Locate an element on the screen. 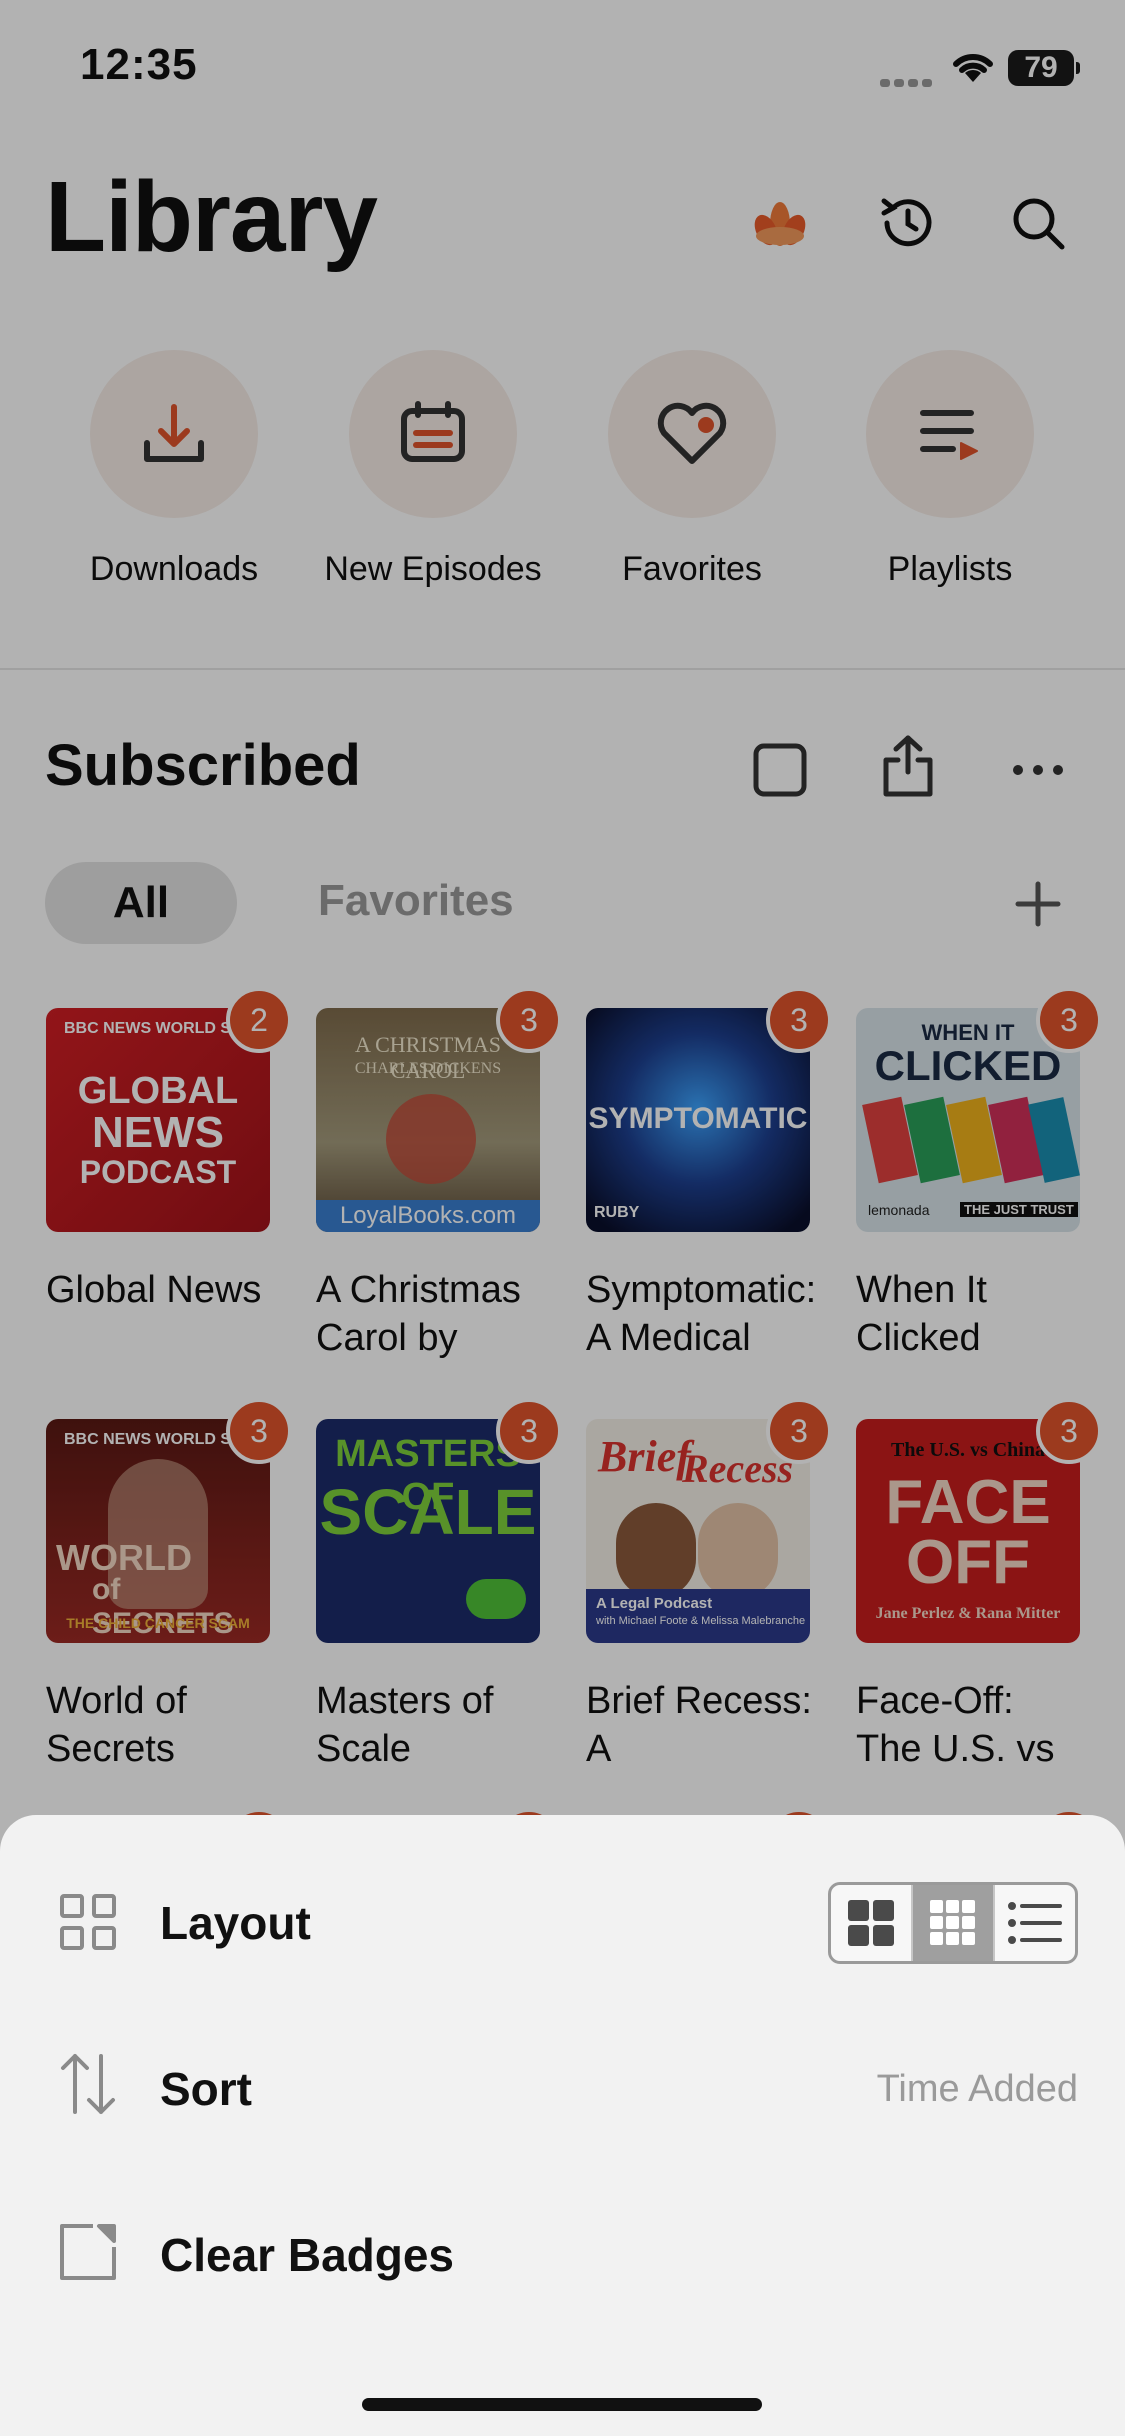 This screenshot has width=1125, height=2436. clear-badge-icon is located at coordinates (88, 2252).